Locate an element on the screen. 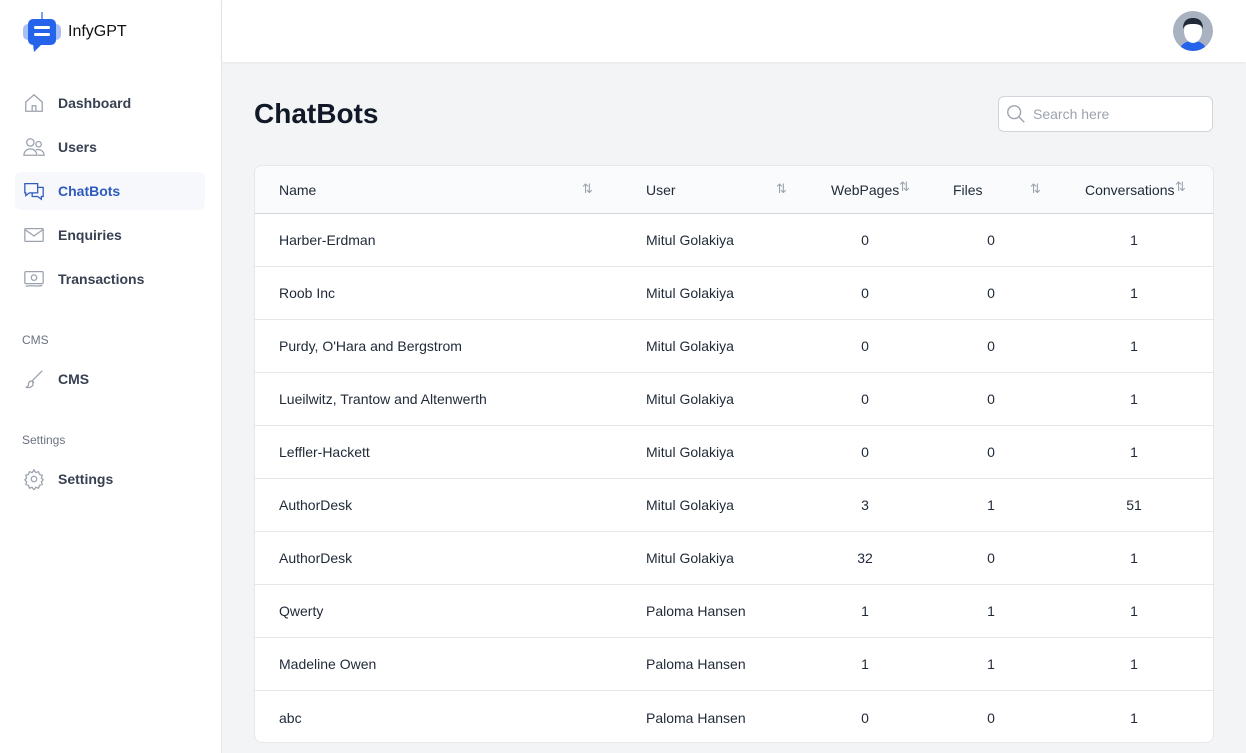 The width and height of the screenshot is (1246, 753). avatar is located at coordinates (1193, 31).